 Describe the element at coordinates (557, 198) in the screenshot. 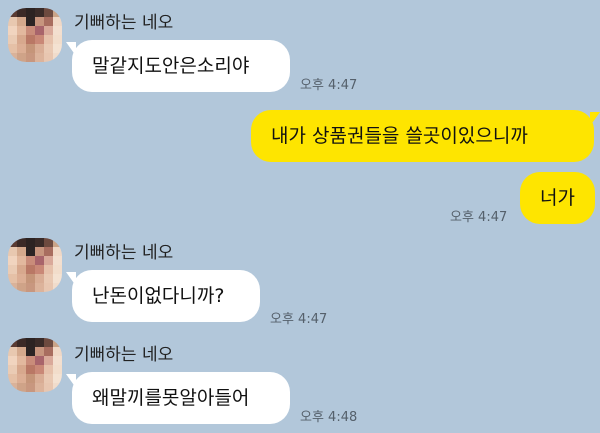

I see `message-bubble: 너가` at that location.